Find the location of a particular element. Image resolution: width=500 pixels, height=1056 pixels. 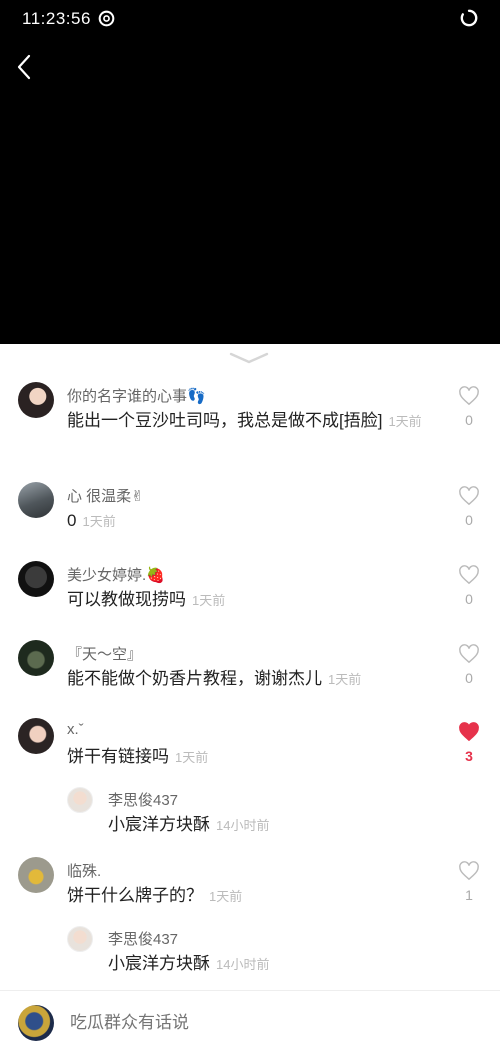

comment-text: 饼干什么牌子的？ 1天前 is located at coordinates (252, 896).